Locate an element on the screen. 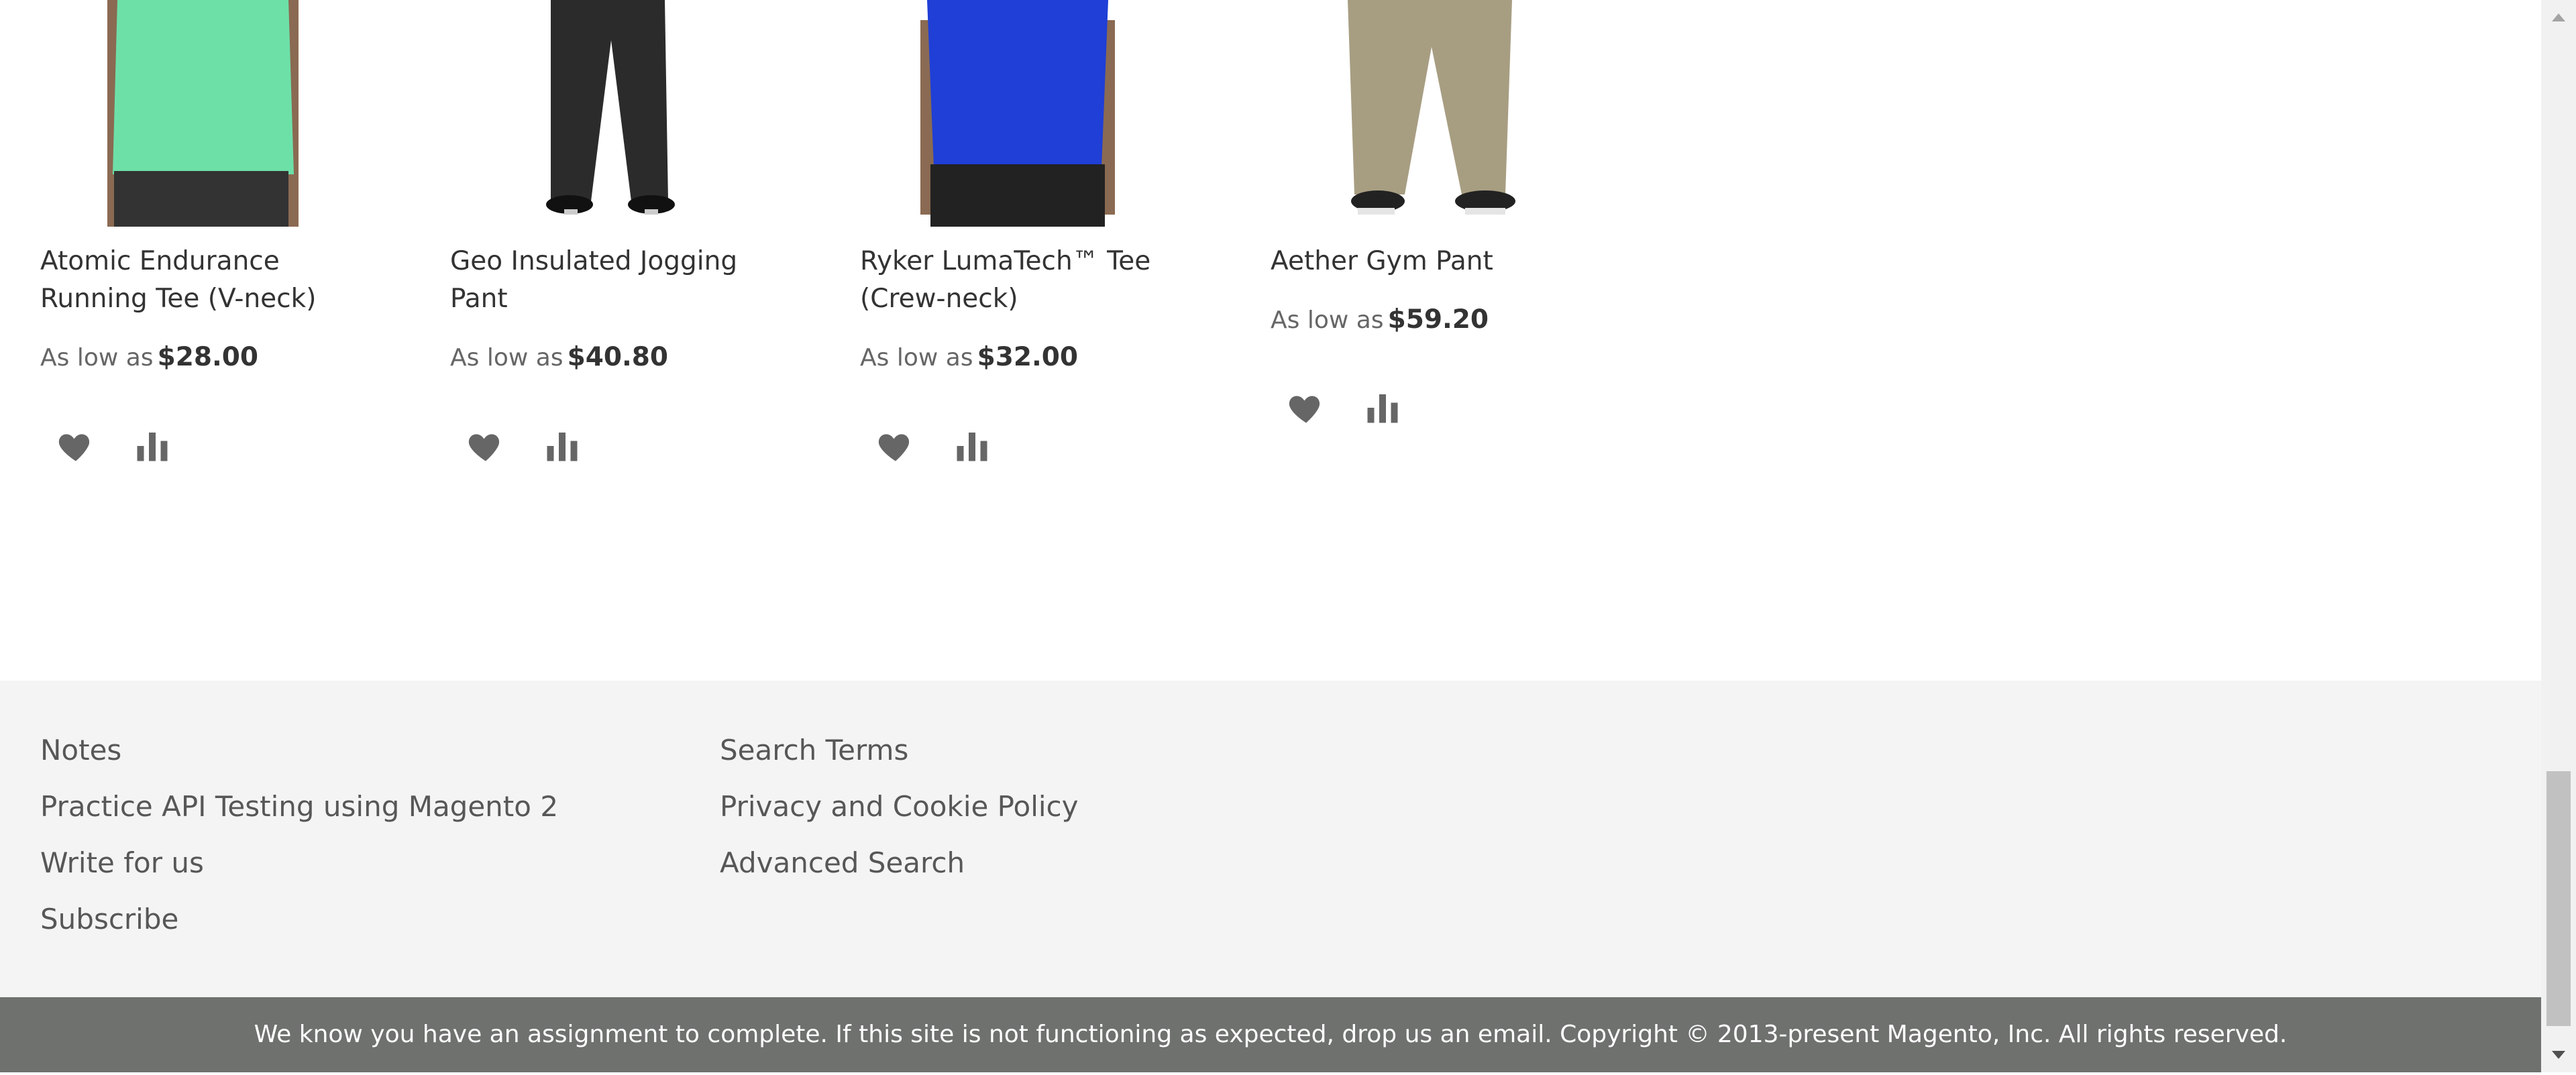 The width and height of the screenshot is (2576, 1075). product-name-link: Ryker LumaTech™ Tee (Crew-neck) is located at coordinates (1017, 280).